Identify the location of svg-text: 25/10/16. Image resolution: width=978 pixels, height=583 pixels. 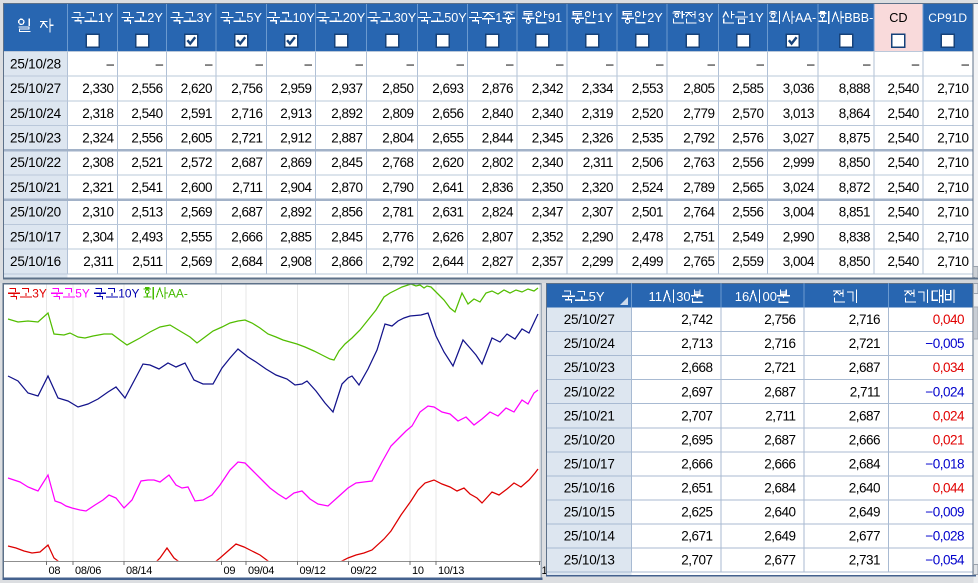
(589, 488).